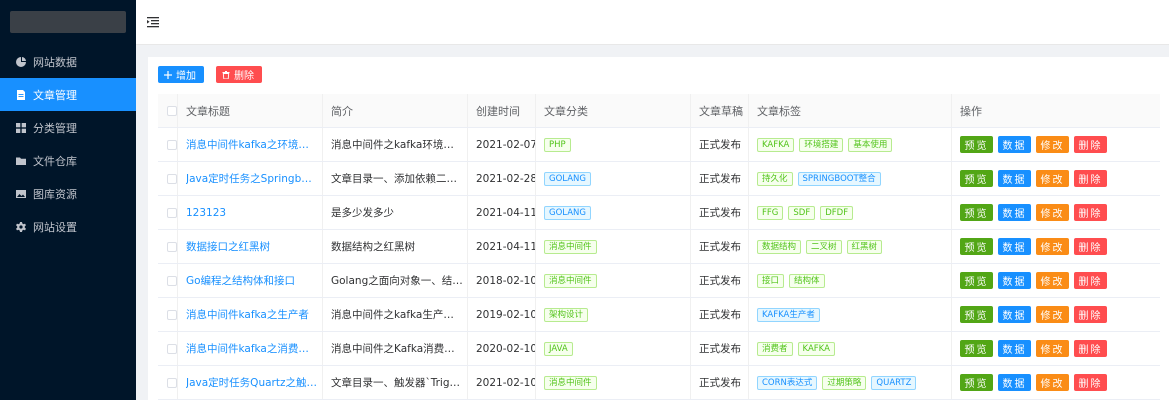 This screenshot has height=400, width=1169. Describe the element at coordinates (68, 127) in the screenshot. I see `sidebar-item-2: 分类管理` at that location.